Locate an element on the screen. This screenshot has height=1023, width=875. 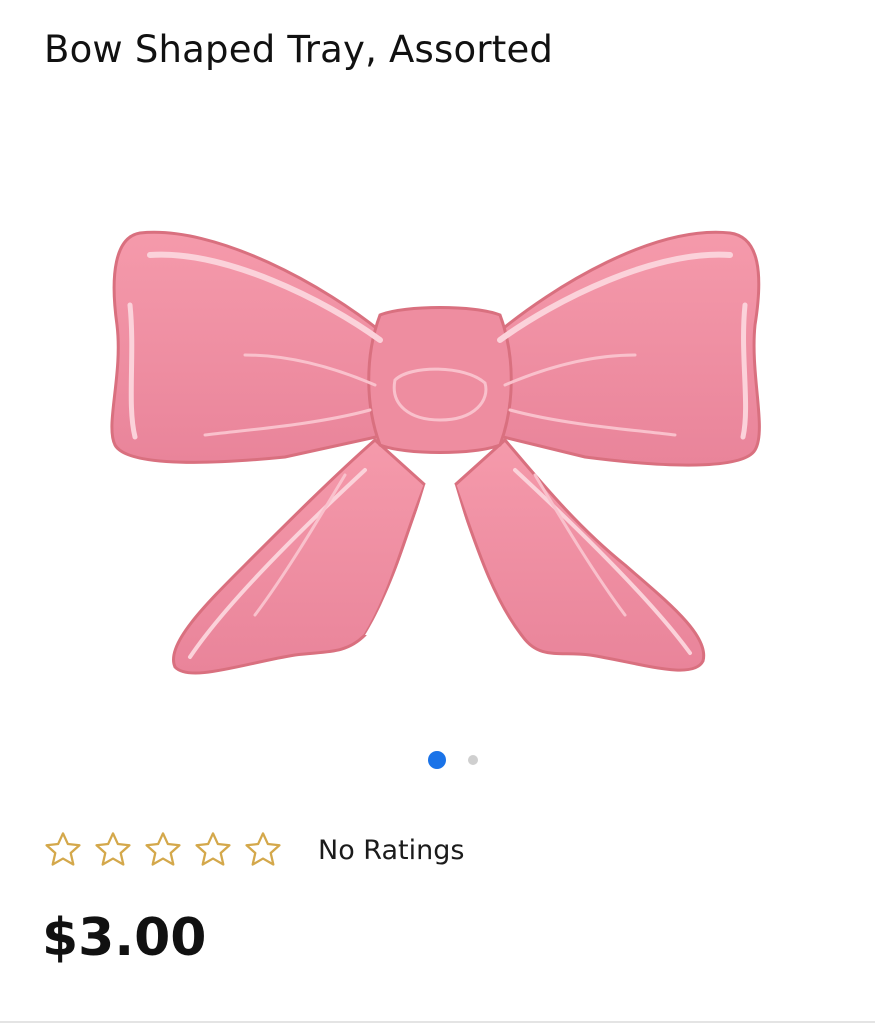
carousel-dot-active is located at coordinates (437, 760).